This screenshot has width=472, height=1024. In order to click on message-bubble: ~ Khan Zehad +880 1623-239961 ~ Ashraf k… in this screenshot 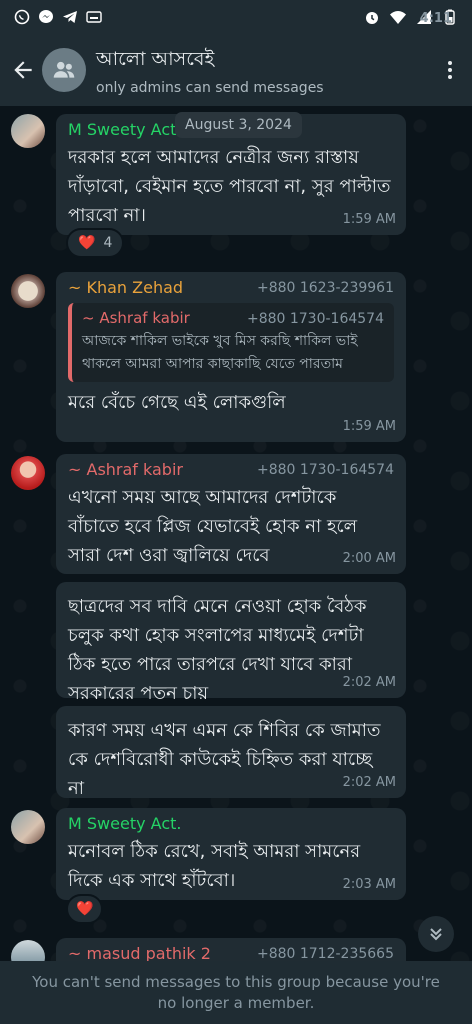, I will do `click(231, 357)`.